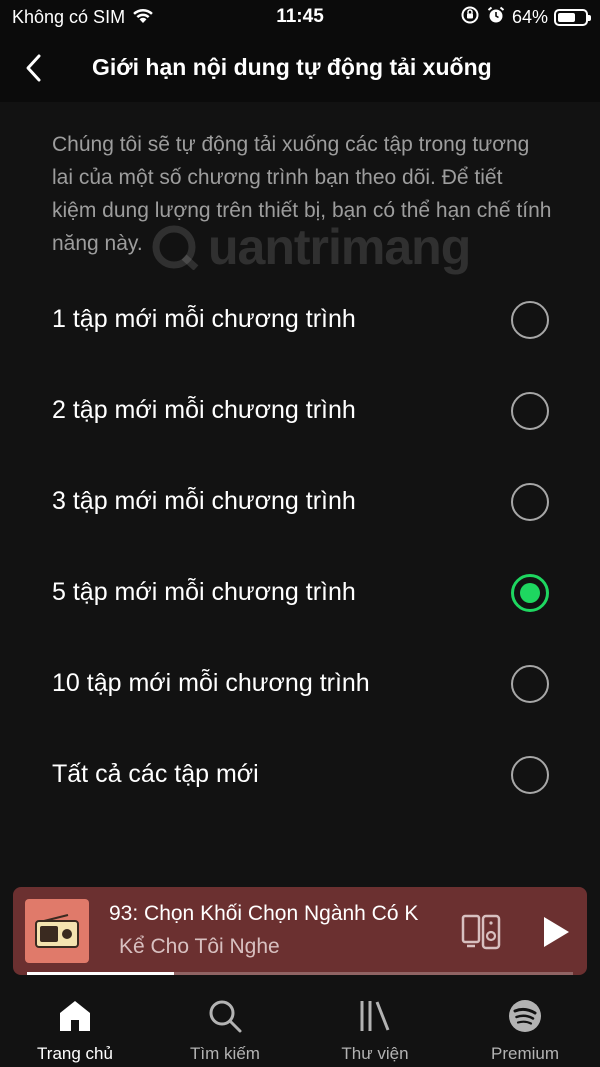 The image size is (600, 1067). I want to click on option-label: Tất cả các tập mới, so click(155, 774).